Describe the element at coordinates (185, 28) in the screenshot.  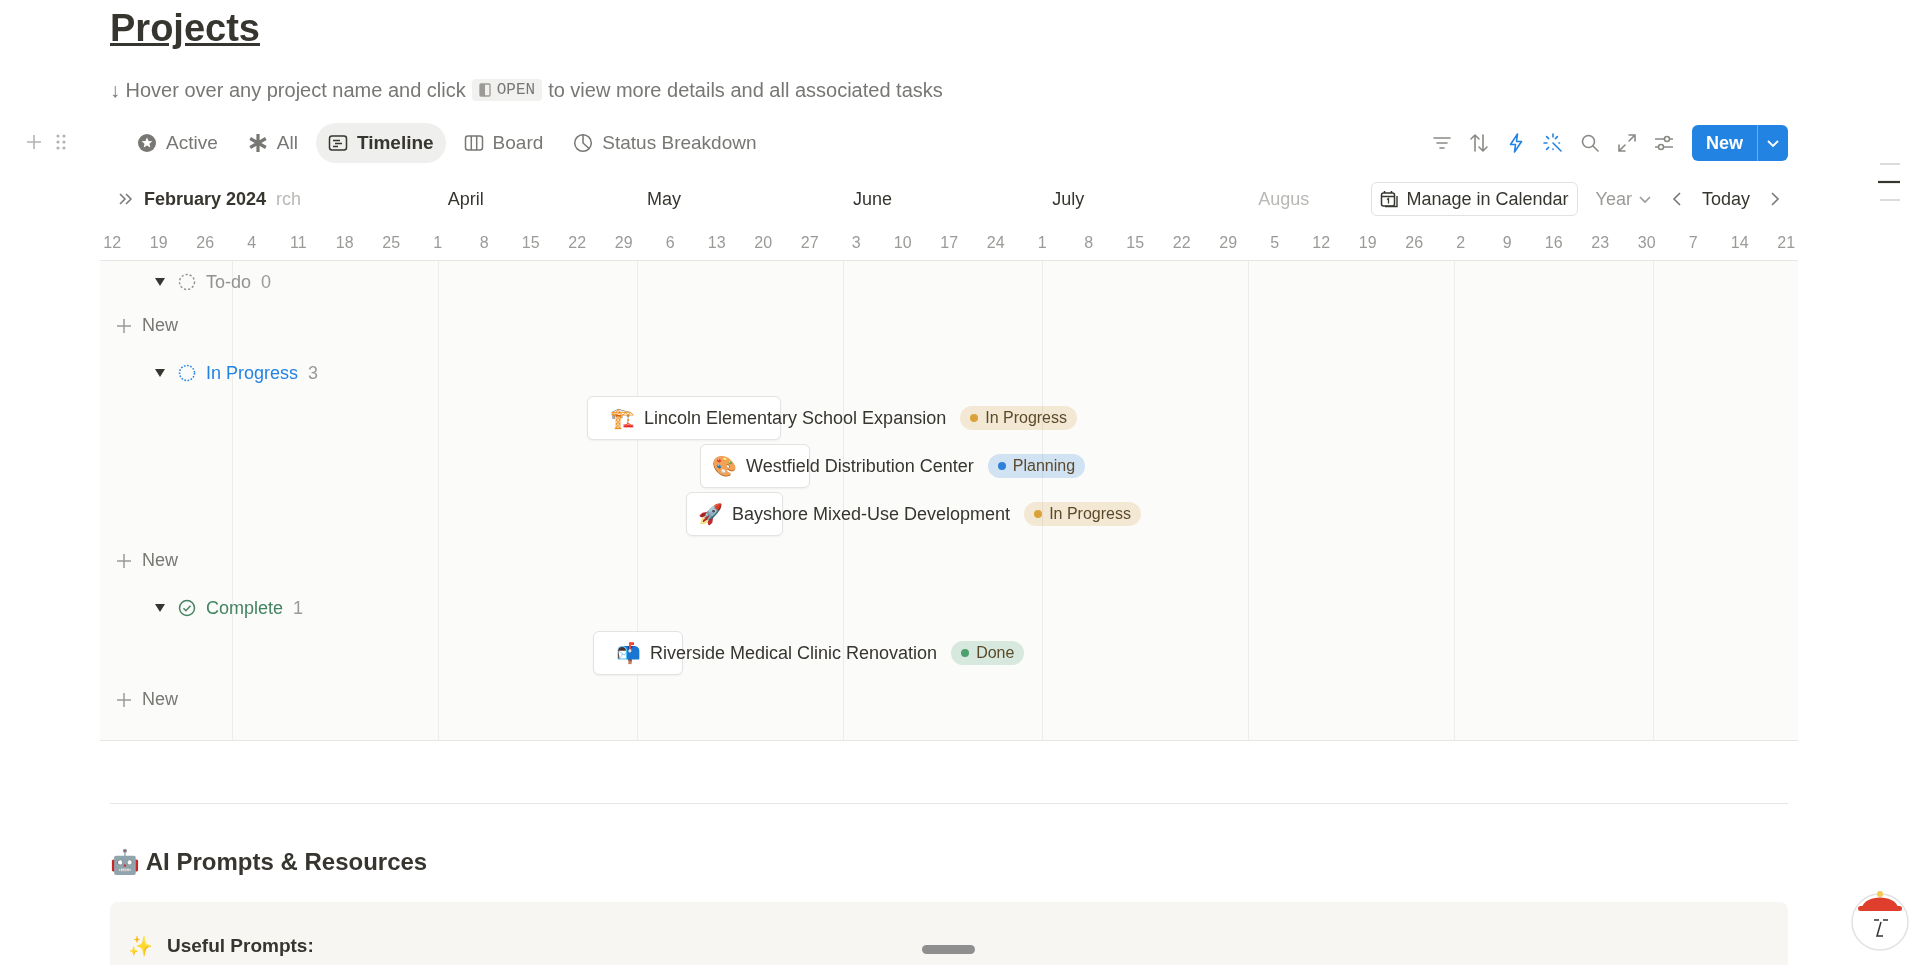
I see `page-title: Projects` at that location.